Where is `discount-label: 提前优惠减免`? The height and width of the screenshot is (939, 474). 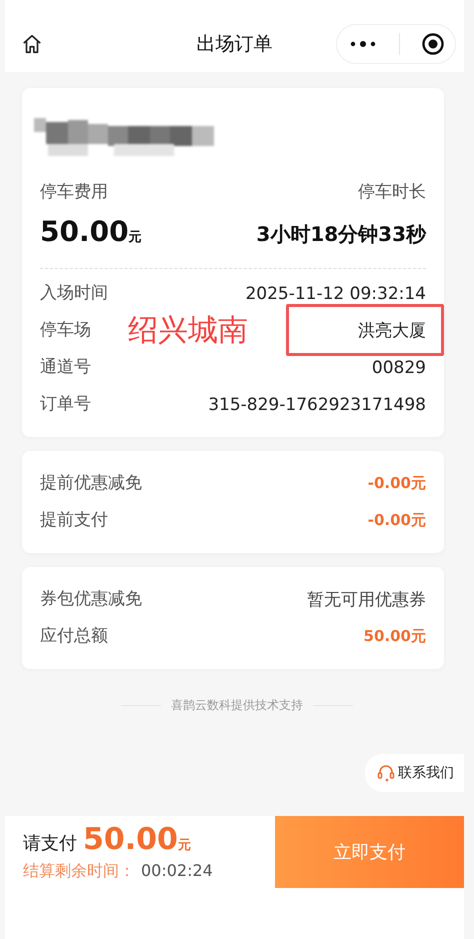 discount-label: 提前优惠减免 is located at coordinates (91, 483).